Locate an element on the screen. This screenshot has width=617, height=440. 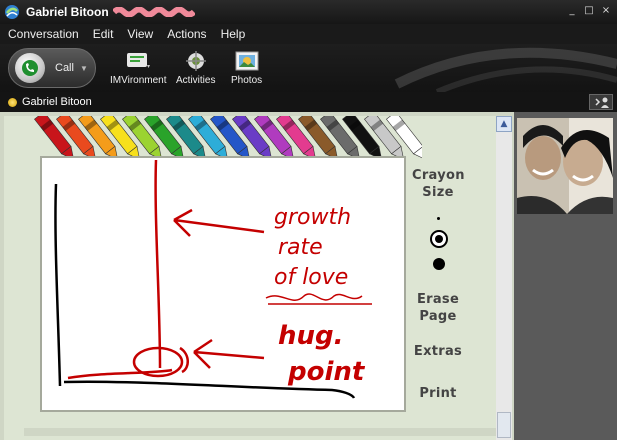
call-dropdown-icon: ▼ is located at coordinates (84, 68).